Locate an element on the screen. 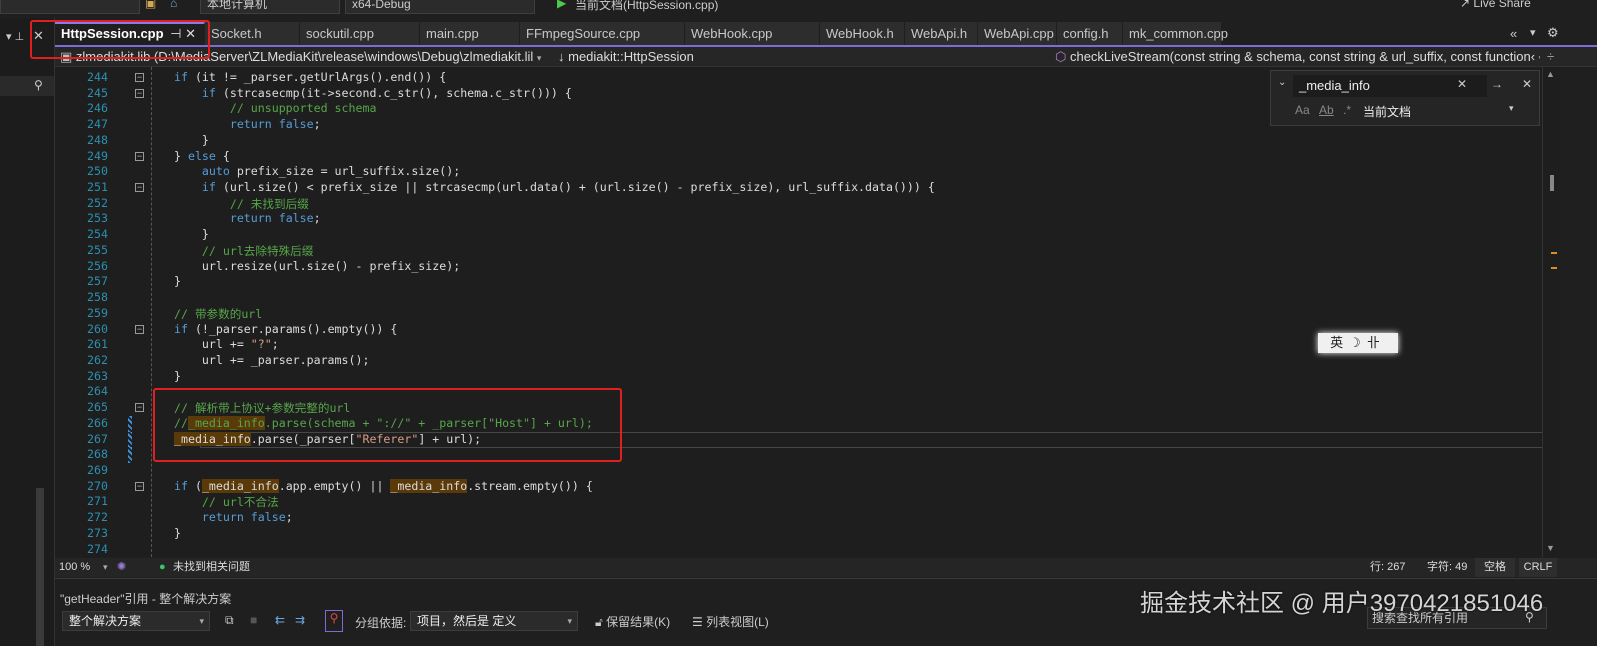  scrollbar is located at coordinates (40, 567).